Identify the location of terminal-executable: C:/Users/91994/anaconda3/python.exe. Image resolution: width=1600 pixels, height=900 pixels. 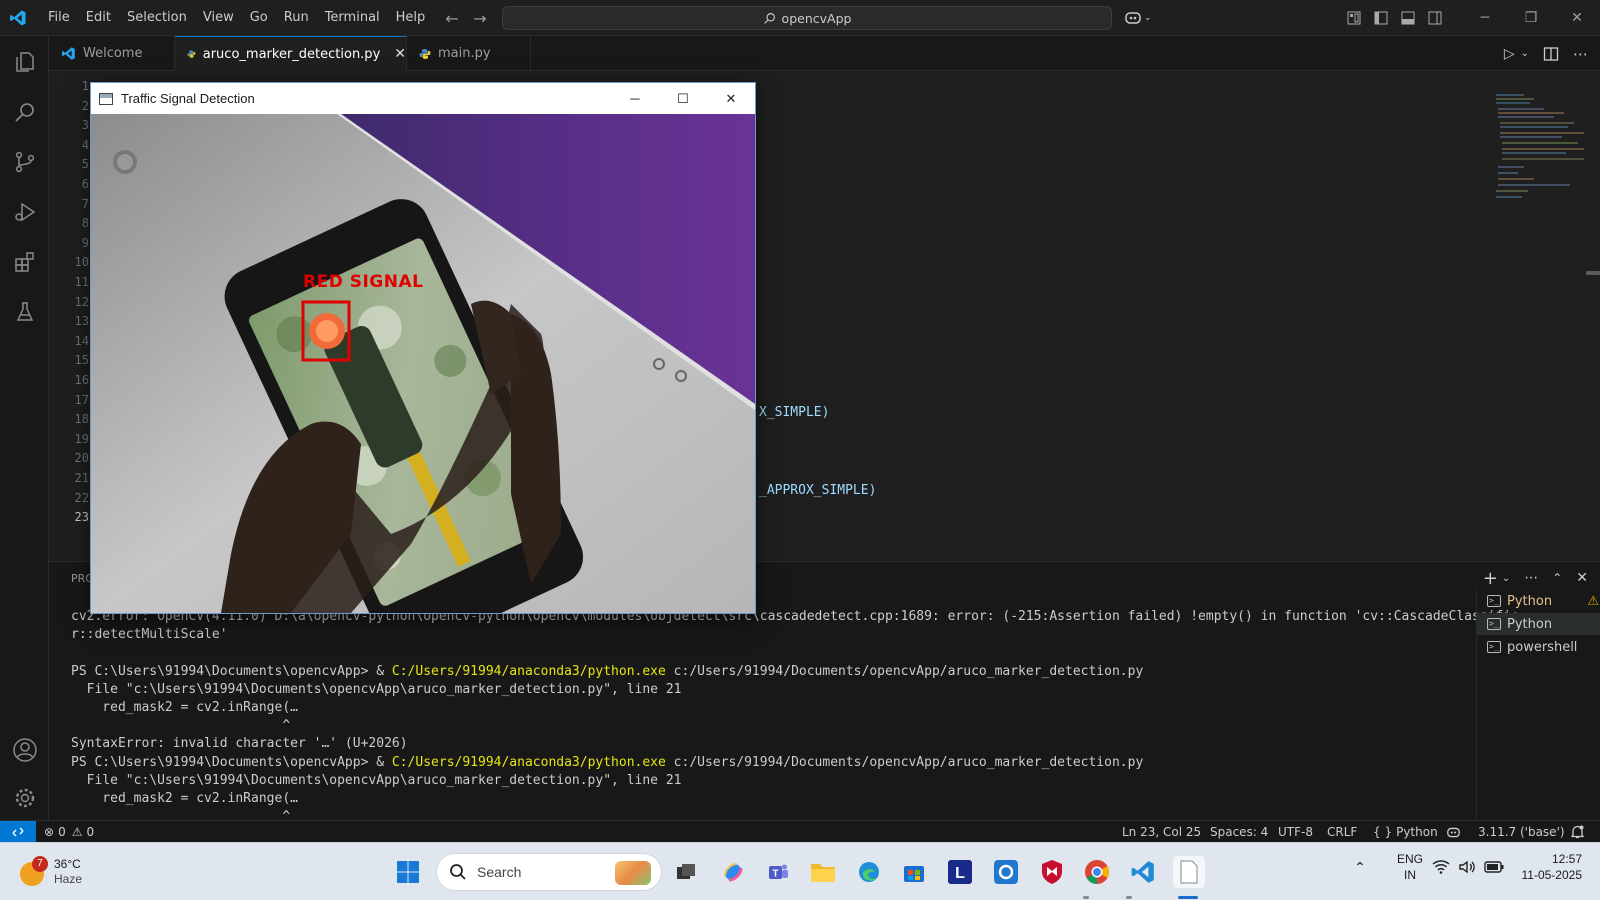
(528, 671).